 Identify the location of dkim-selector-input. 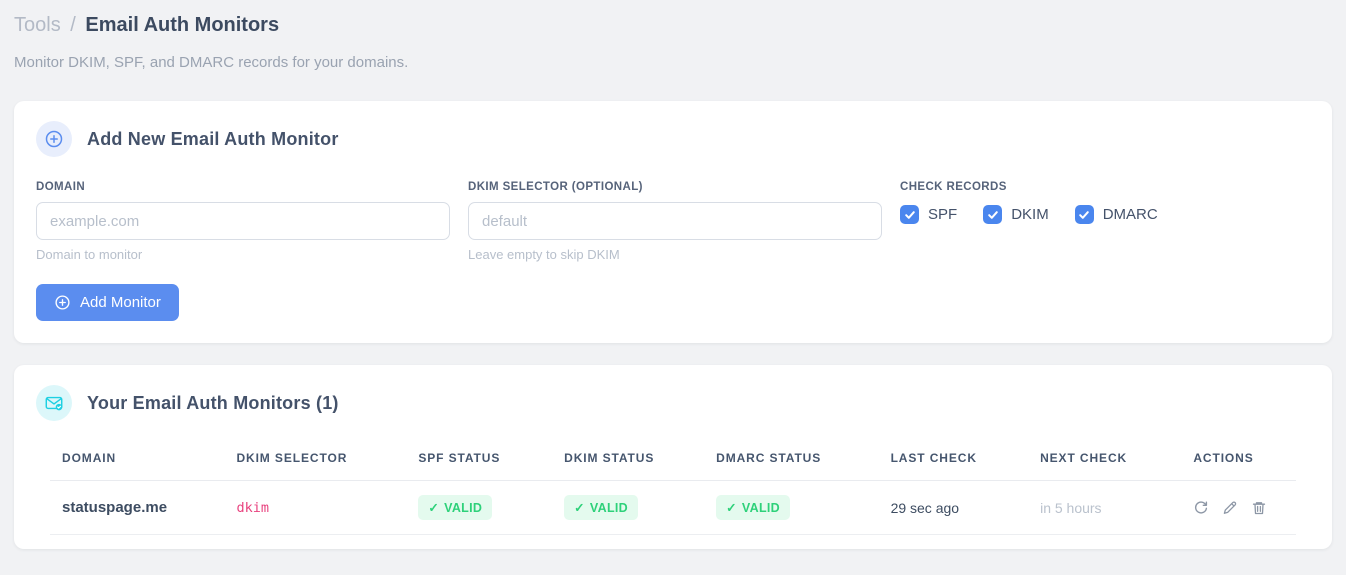
(675, 221).